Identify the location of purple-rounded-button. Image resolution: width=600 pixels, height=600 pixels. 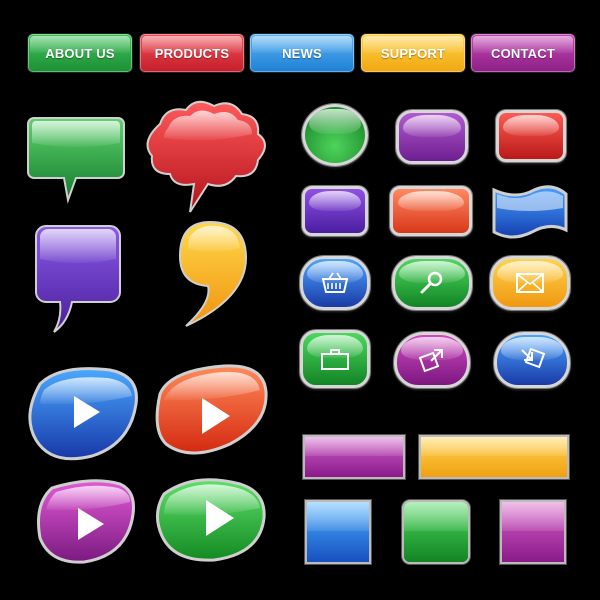
(432, 137).